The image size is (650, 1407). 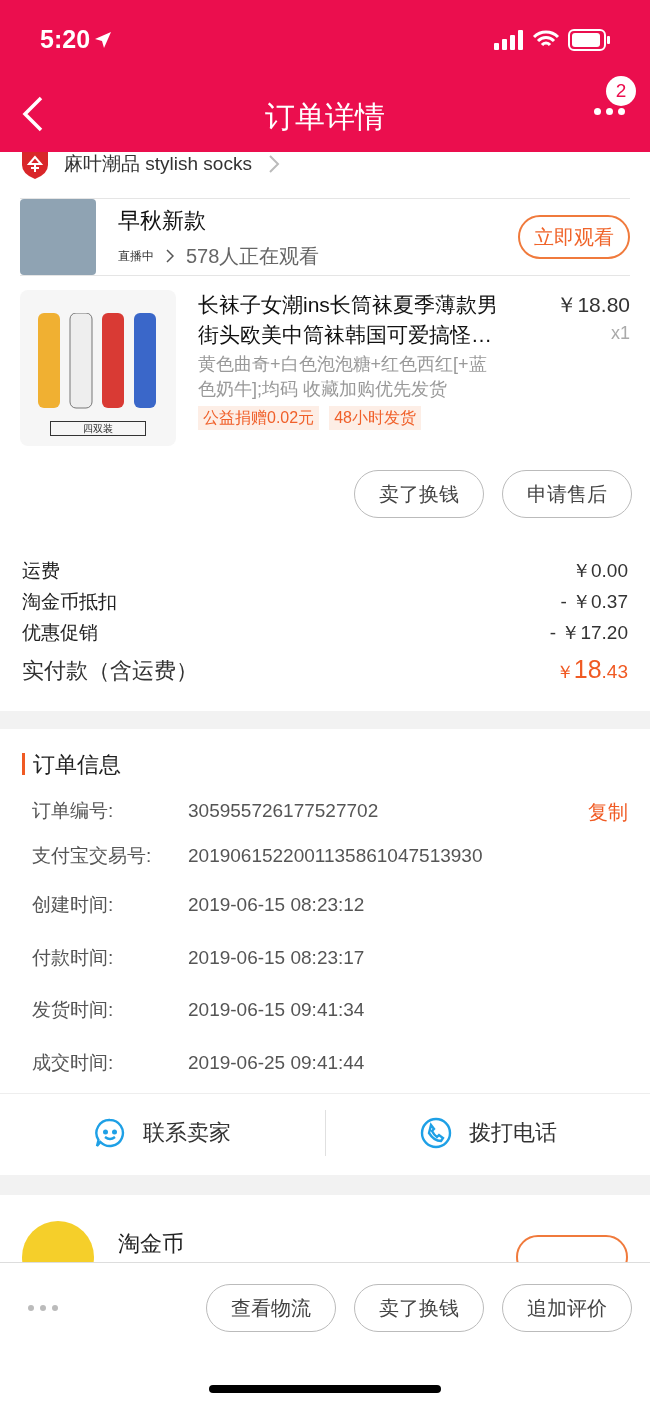 I want to click on live-status: 直播中, so click(x=136, y=256).